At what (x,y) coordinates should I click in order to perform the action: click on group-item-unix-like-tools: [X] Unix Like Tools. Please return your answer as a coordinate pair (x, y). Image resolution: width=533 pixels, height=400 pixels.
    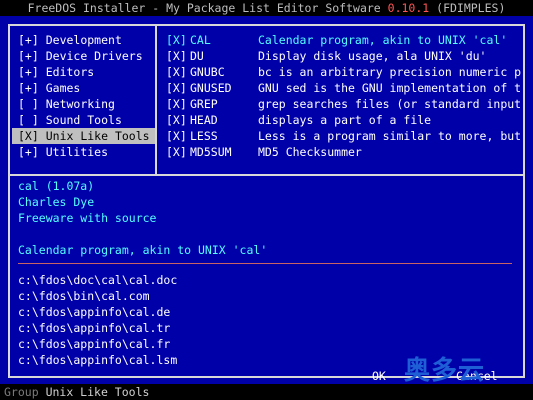
    Looking at the image, I should click on (83, 136).